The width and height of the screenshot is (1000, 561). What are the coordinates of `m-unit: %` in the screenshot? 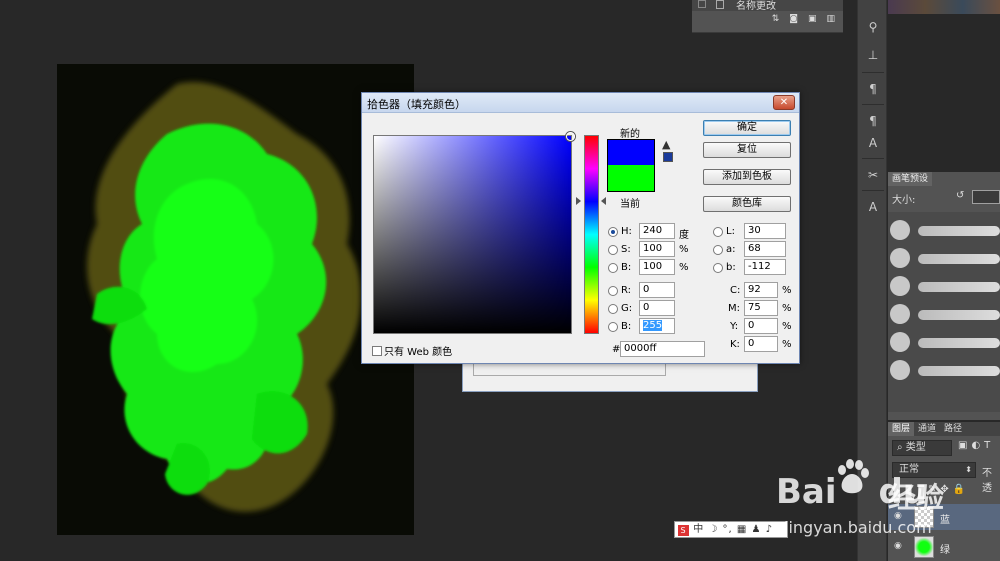 It's located at (787, 308).